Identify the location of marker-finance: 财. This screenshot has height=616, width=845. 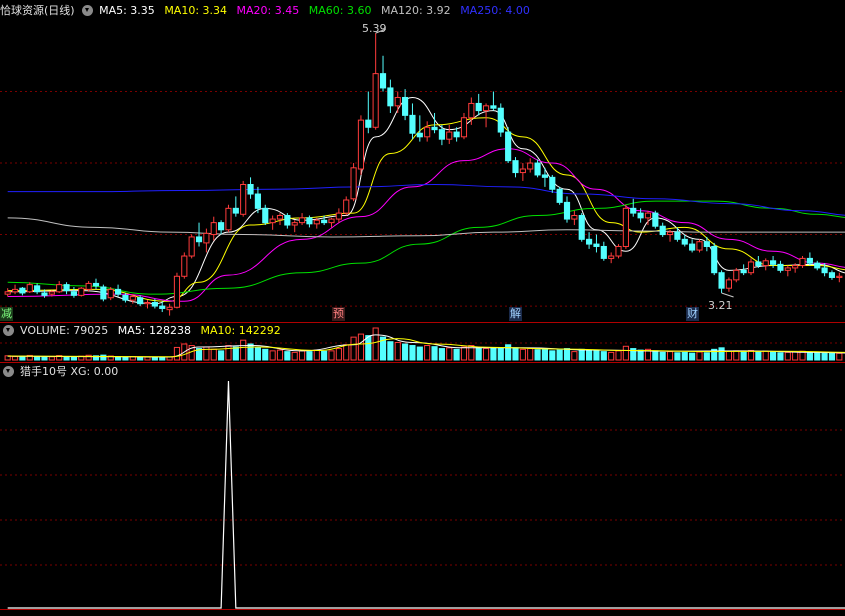
(692, 314).